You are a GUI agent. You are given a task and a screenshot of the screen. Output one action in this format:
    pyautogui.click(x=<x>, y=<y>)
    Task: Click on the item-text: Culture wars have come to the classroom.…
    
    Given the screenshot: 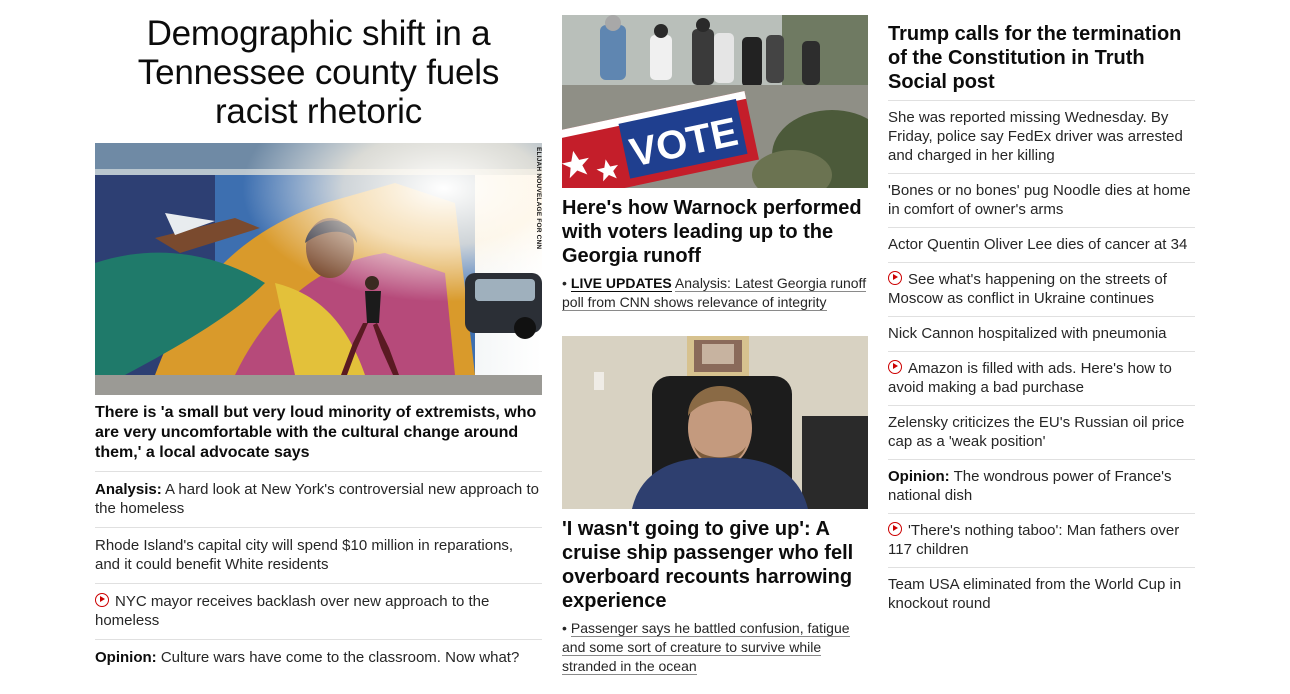 What is the action you would take?
    pyautogui.click(x=340, y=657)
    